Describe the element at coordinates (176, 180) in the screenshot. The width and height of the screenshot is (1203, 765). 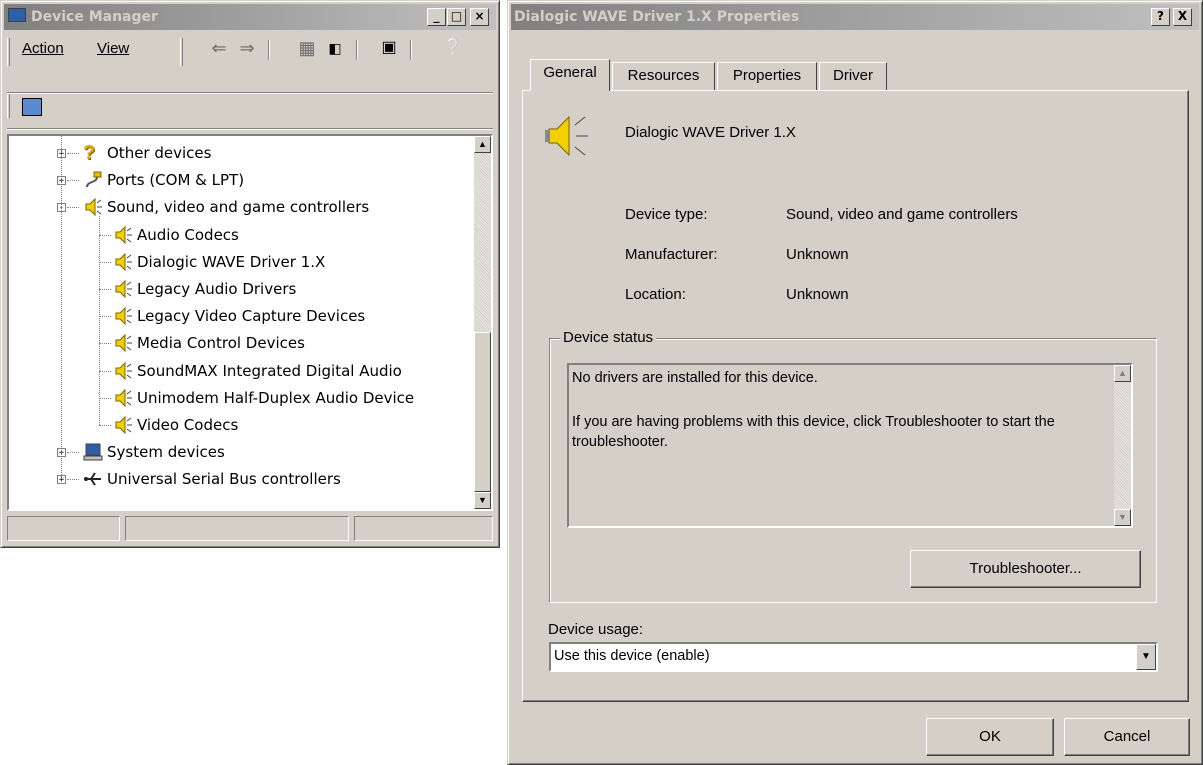
I see `tree-item-label: Ports (COM & LPT)` at that location.